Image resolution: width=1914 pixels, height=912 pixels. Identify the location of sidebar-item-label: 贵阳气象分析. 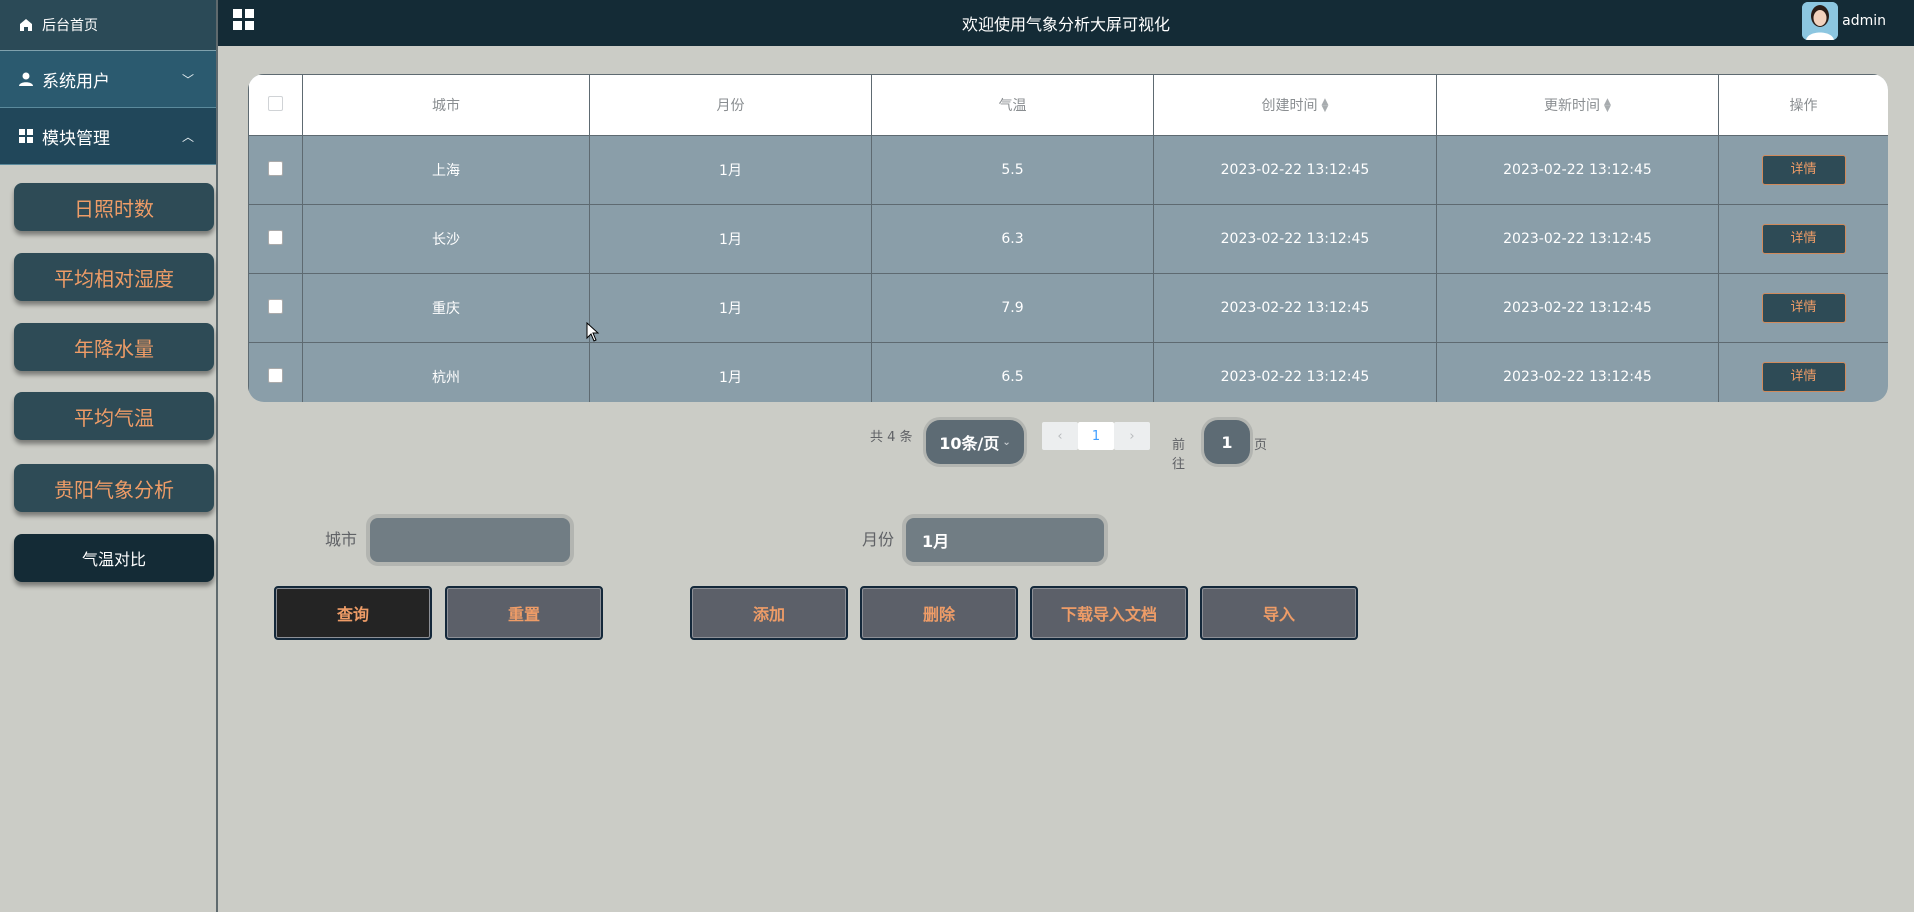
(114, 489).